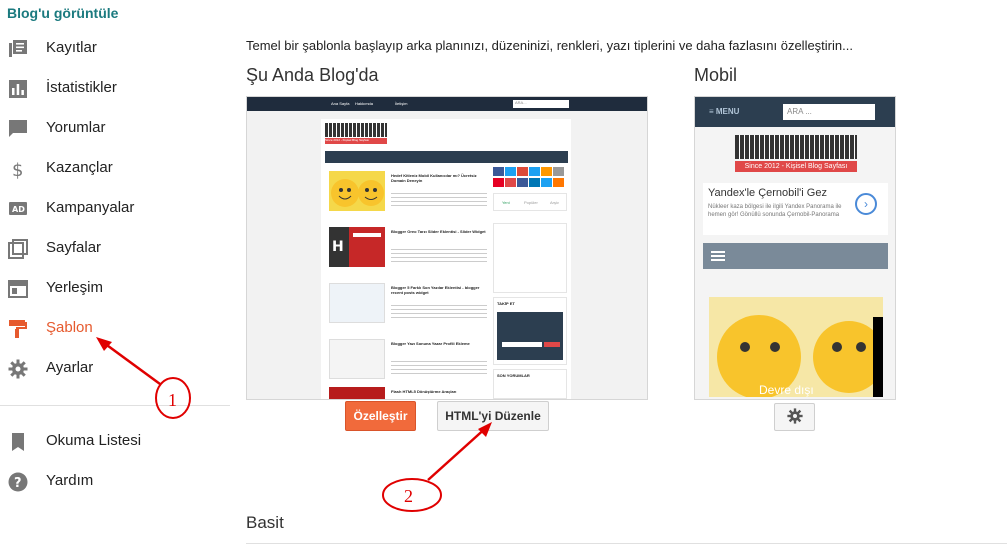  I want to click on annotation-overlay: 1 2, so click(294, 424).